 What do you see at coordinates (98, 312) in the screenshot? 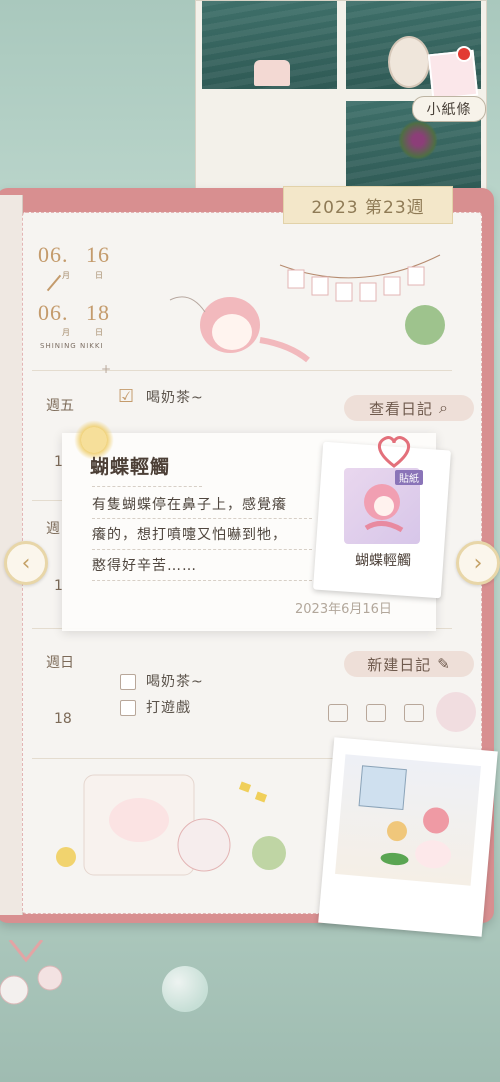
I see `end-day: 18` at bounding box center [98, 312].